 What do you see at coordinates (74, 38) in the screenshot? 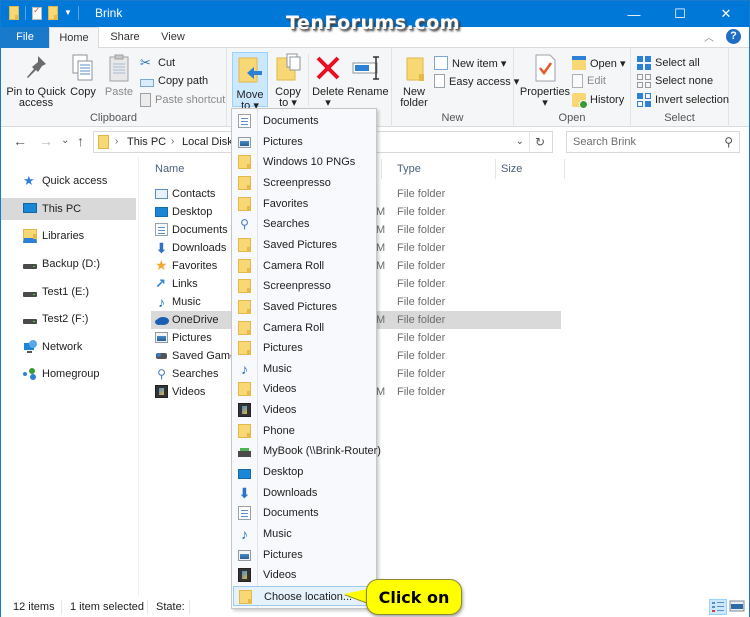
I see `tab-home: Home` at bounding box center [74, 38].